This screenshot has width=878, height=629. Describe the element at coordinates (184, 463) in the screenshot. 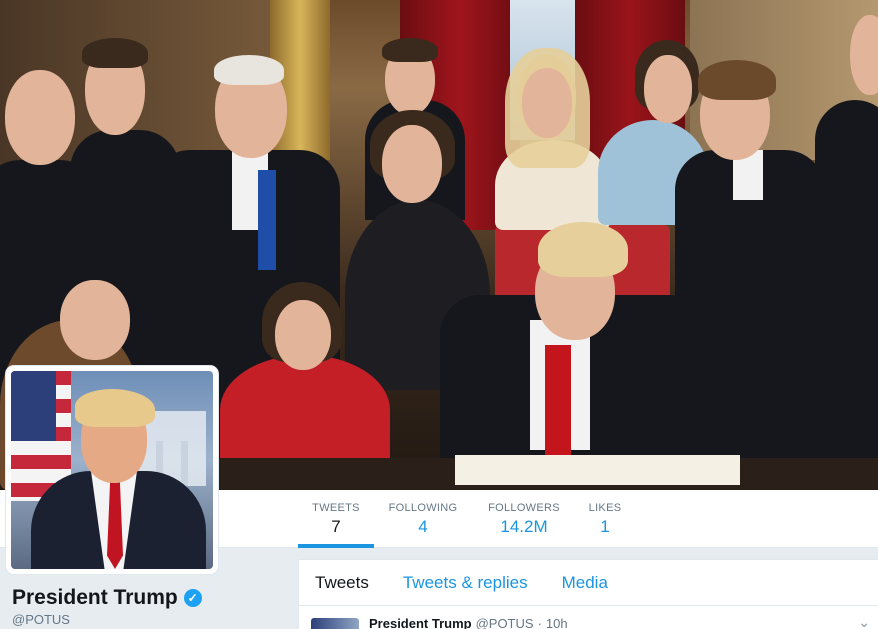

I see `avatar-column` at that location.